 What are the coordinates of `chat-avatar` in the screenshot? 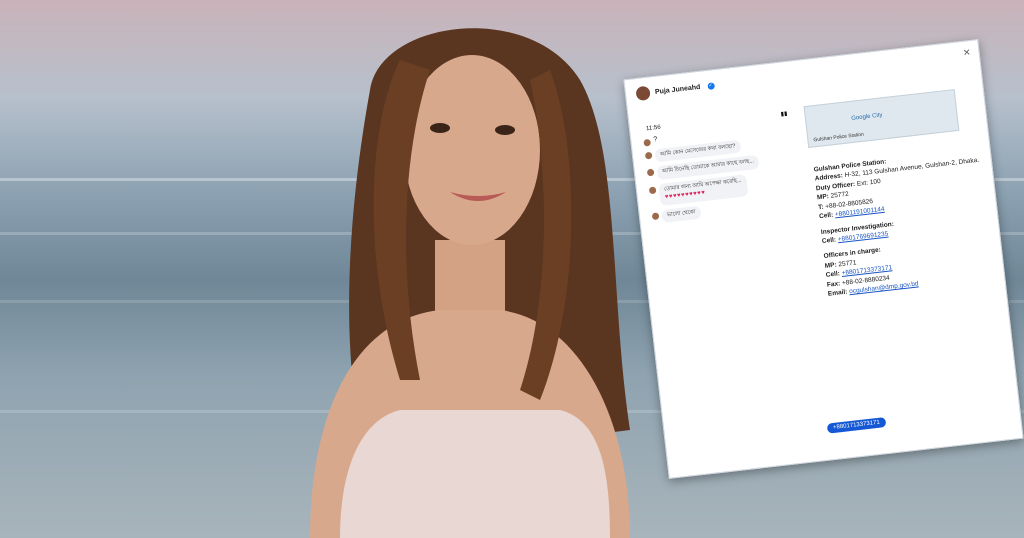 It's located at (647, 142).